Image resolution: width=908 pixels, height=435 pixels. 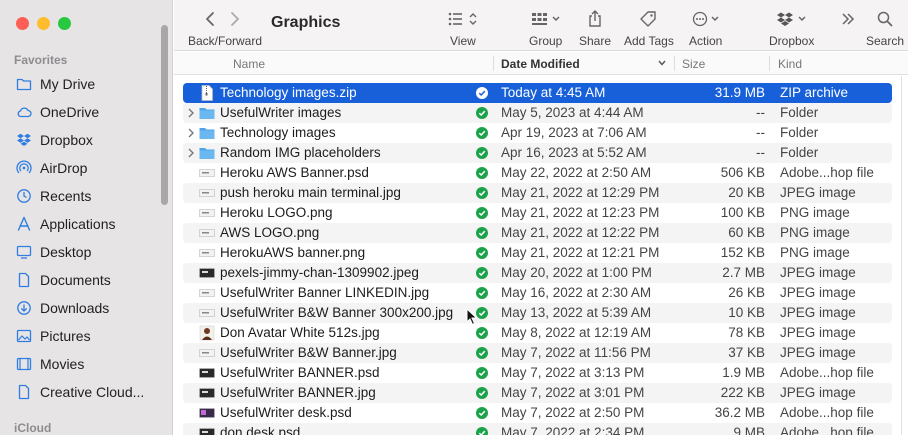 I want to click on group-button, so click(x=547, y=19).